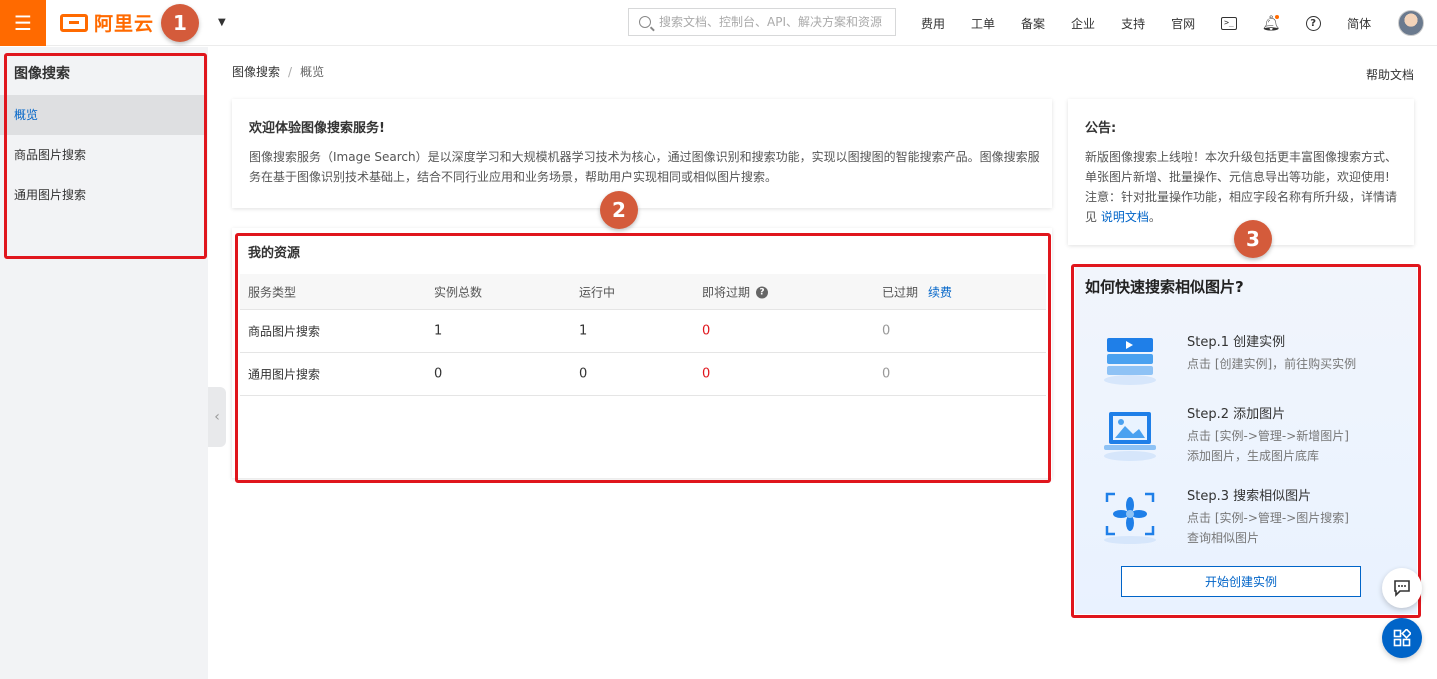 Image resolution: width=1437 pixels, height=679 pixels. What do you see at coordinates (458, 292) in the screenshot?
I see `header-total: 实例总数` at bounding box center [458, 292].